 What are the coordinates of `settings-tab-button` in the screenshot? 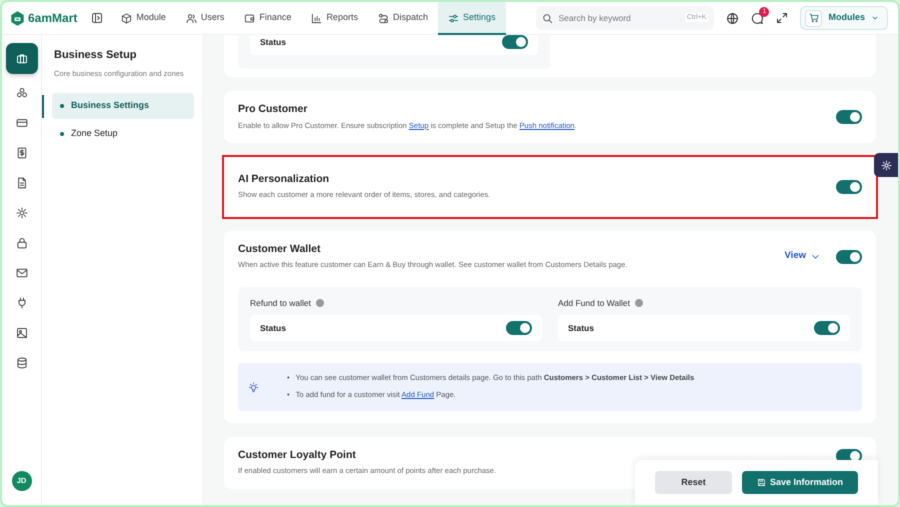 It's located at (886, 165).